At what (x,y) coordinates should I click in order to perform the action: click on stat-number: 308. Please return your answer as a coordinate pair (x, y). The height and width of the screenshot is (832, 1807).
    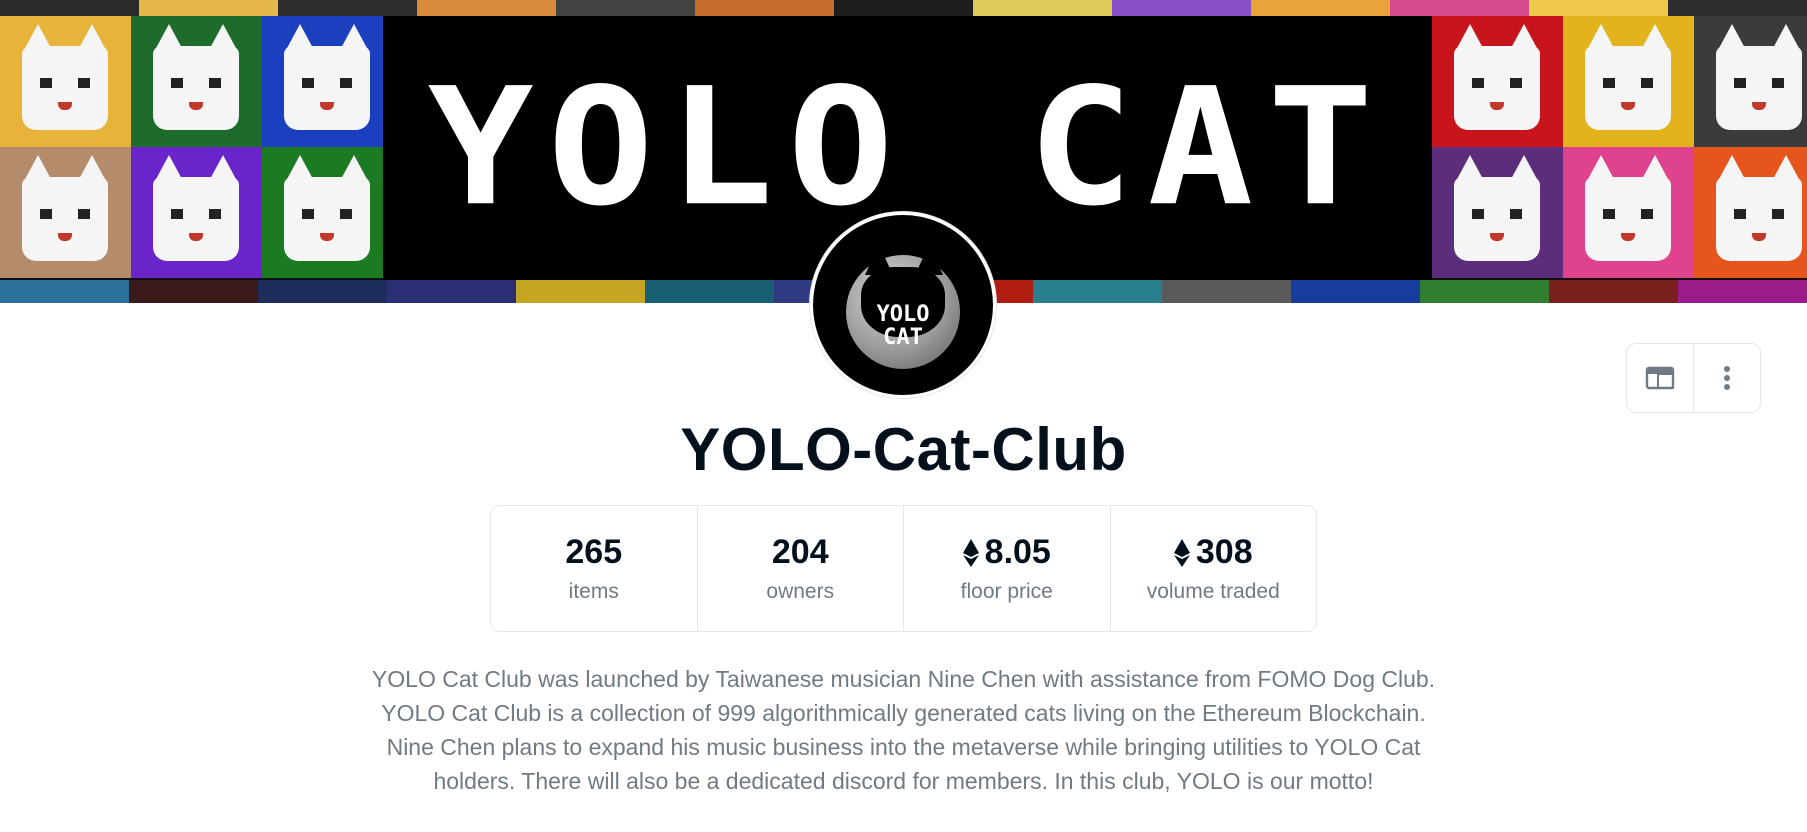
    Looking at the image, I should click on (1224, 552).